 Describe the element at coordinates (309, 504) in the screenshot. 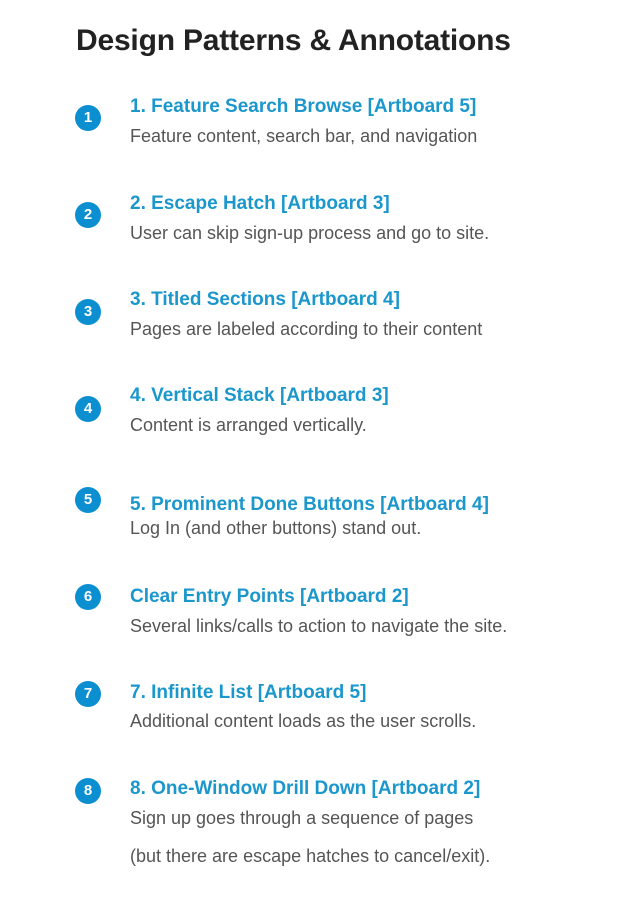

I see `pattern-title-5: 5. Prominent Done Buttons [Artboard 4]` at that location.